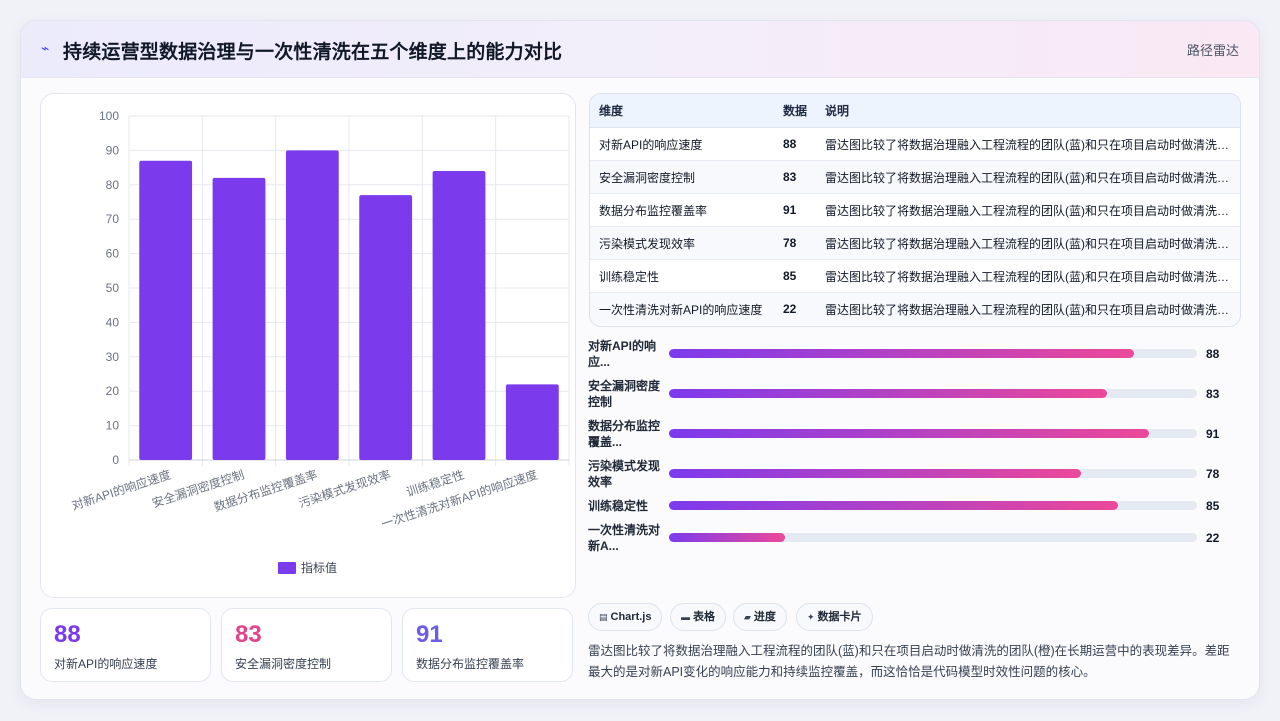  What do you see at coordinates (113, 288) in the screenshot?
I see `y-tick-label: 50` at bounding box center [113, 288].